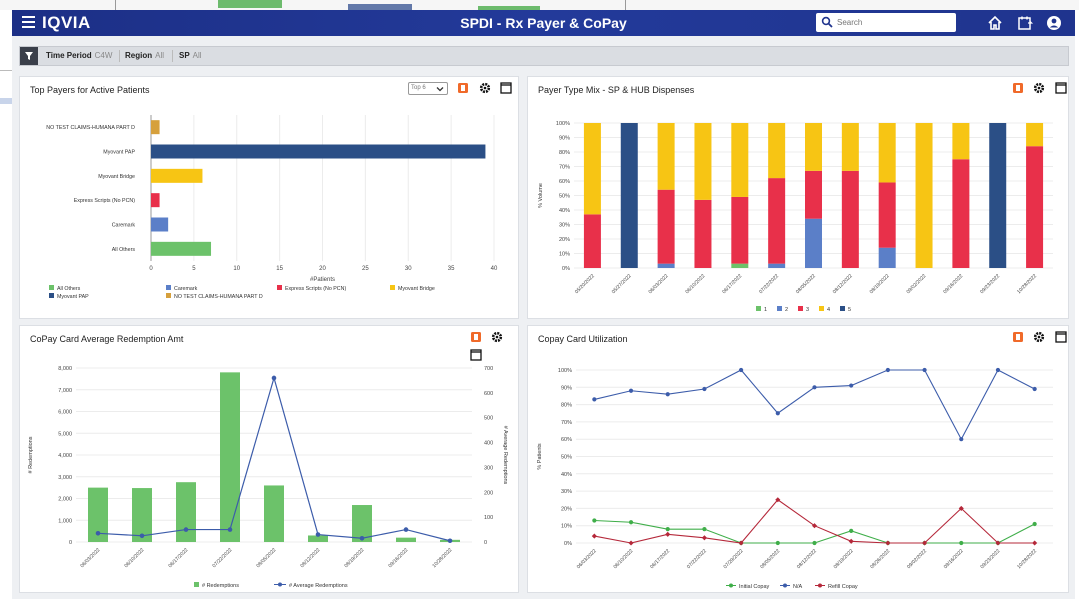 Image resolution: width=1079 pixels, height=599 pixels. Describe the element at coordinates (849, 310) in the screenshot. I see `legend-label: 5` at that location.